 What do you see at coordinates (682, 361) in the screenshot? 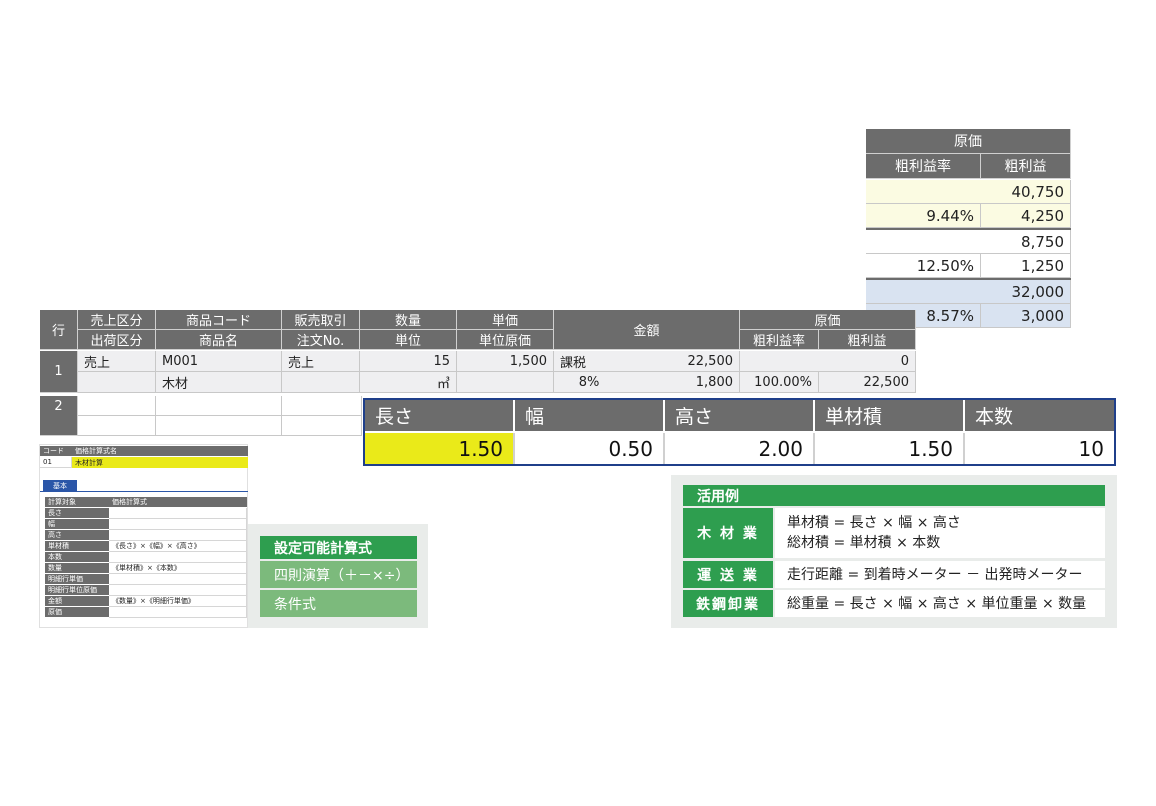
I see `amount-value: 22,500` at bounding box center [682, 361].